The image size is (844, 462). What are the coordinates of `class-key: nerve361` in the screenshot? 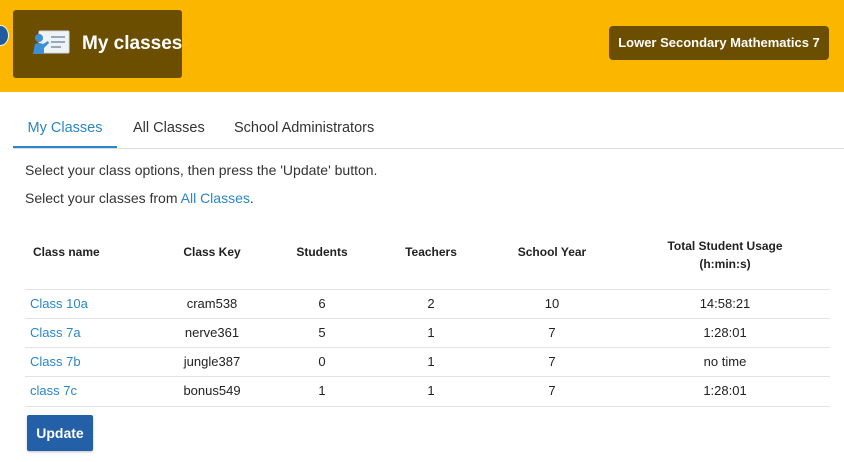 It's located at (212, 332).